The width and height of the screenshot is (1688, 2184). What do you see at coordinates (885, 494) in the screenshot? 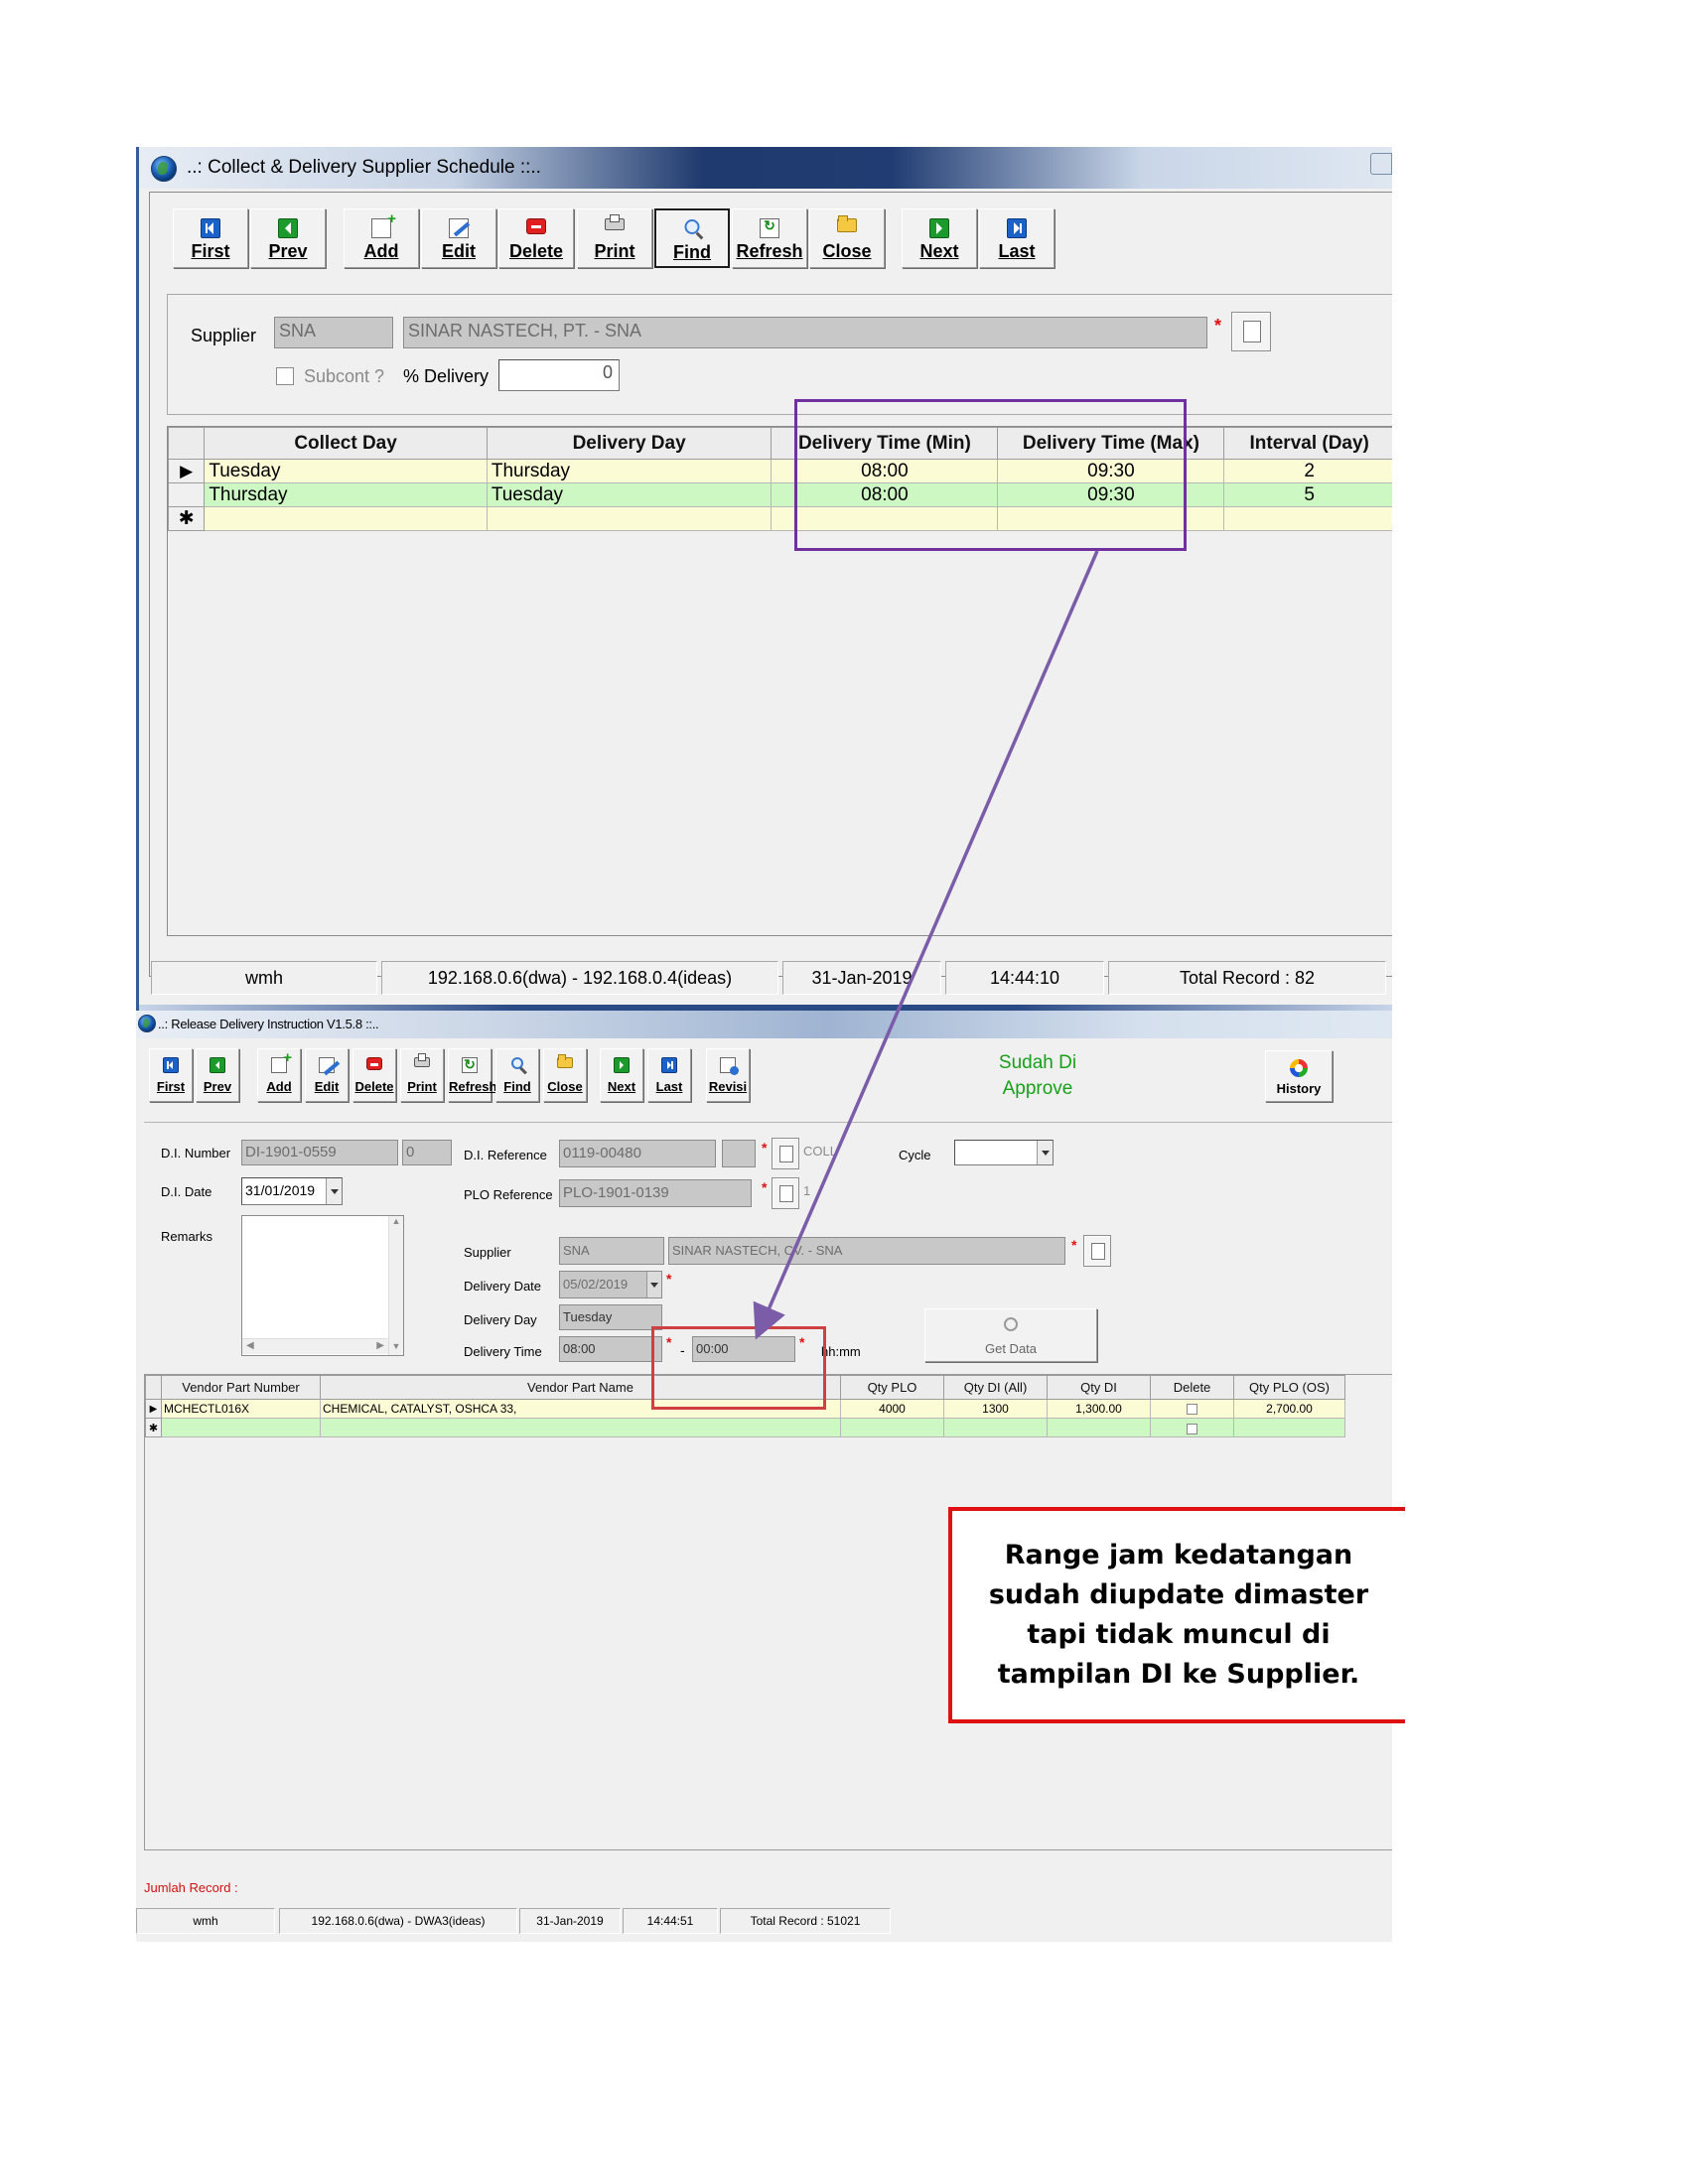
I see `cell-delivery-time-min: 08:00` at bounding box center [885, 494].